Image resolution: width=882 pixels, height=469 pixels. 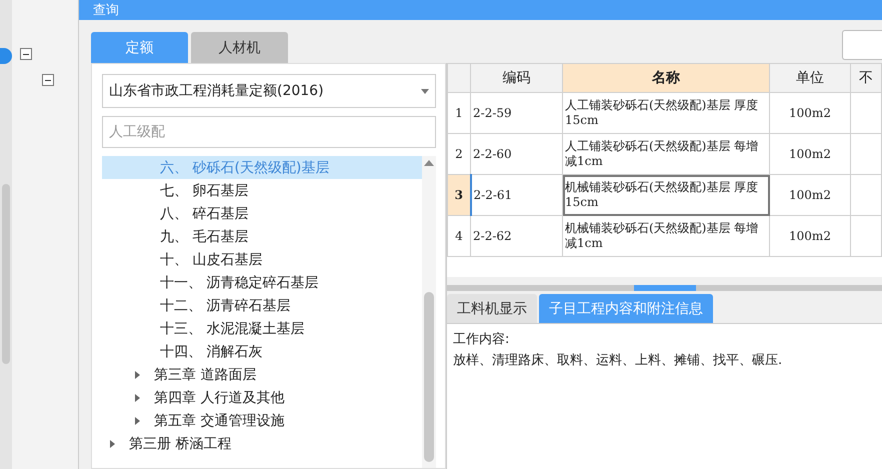 What do you see at coordinates (262, 397) in the screenshot?
I see `tree-item: 第四章 人行道及其他` at bounding box center [262, 397].